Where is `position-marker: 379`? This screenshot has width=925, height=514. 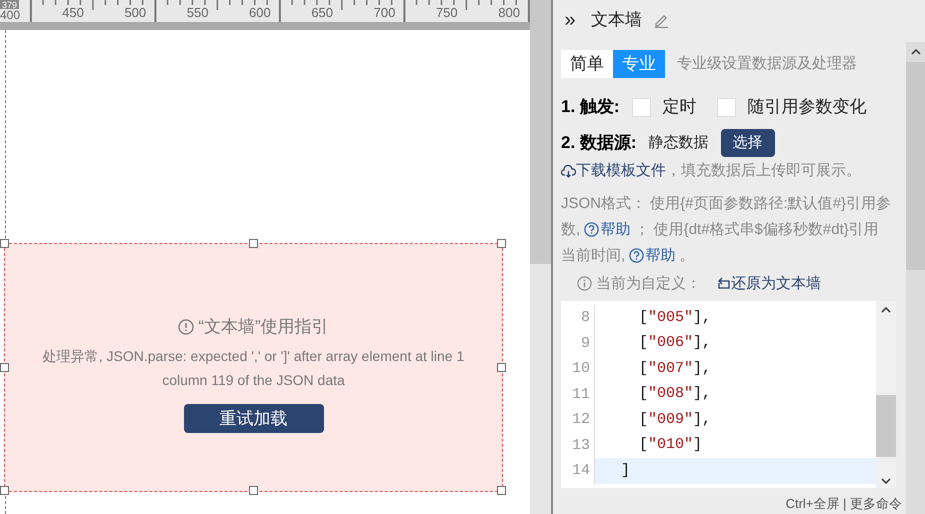 position-marker: 379 is located at coordinates (10, 5).